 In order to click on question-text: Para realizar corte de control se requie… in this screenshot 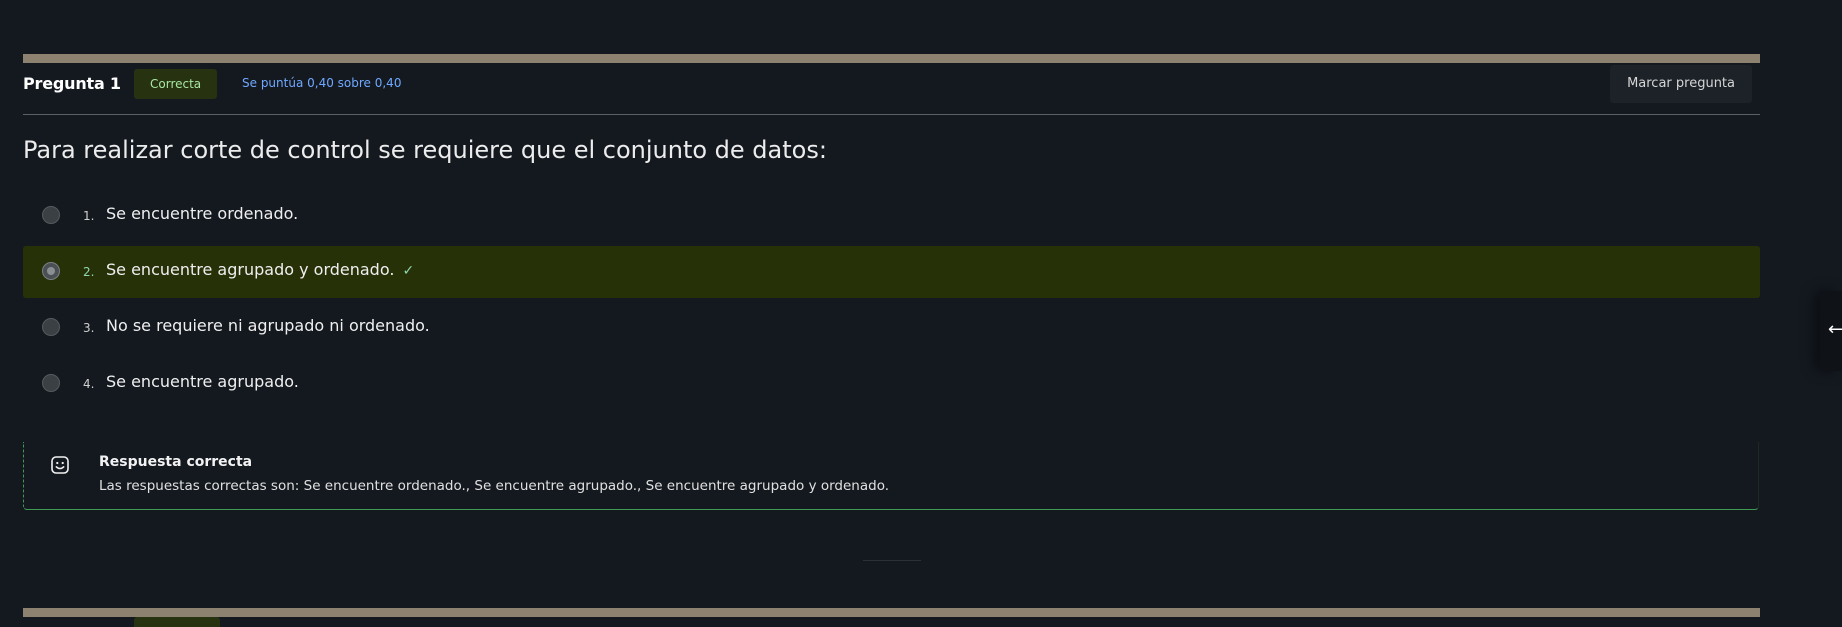, I will do `click(425, 150)`.